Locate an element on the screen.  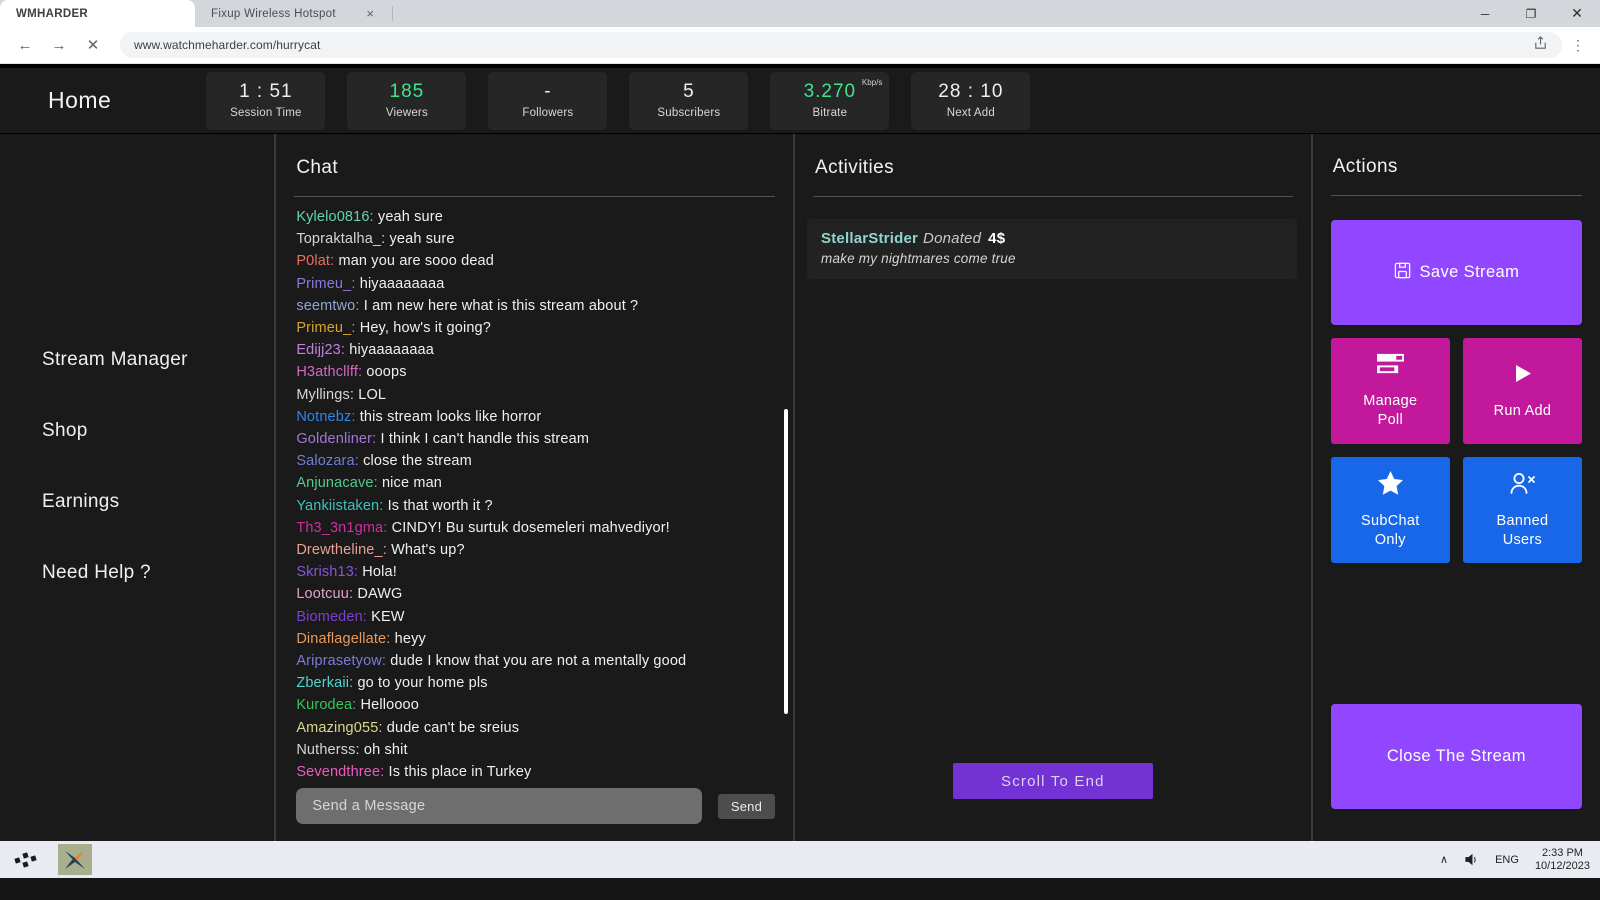
chat-message: Myllings: LOL is located at coordinates (535, 395).